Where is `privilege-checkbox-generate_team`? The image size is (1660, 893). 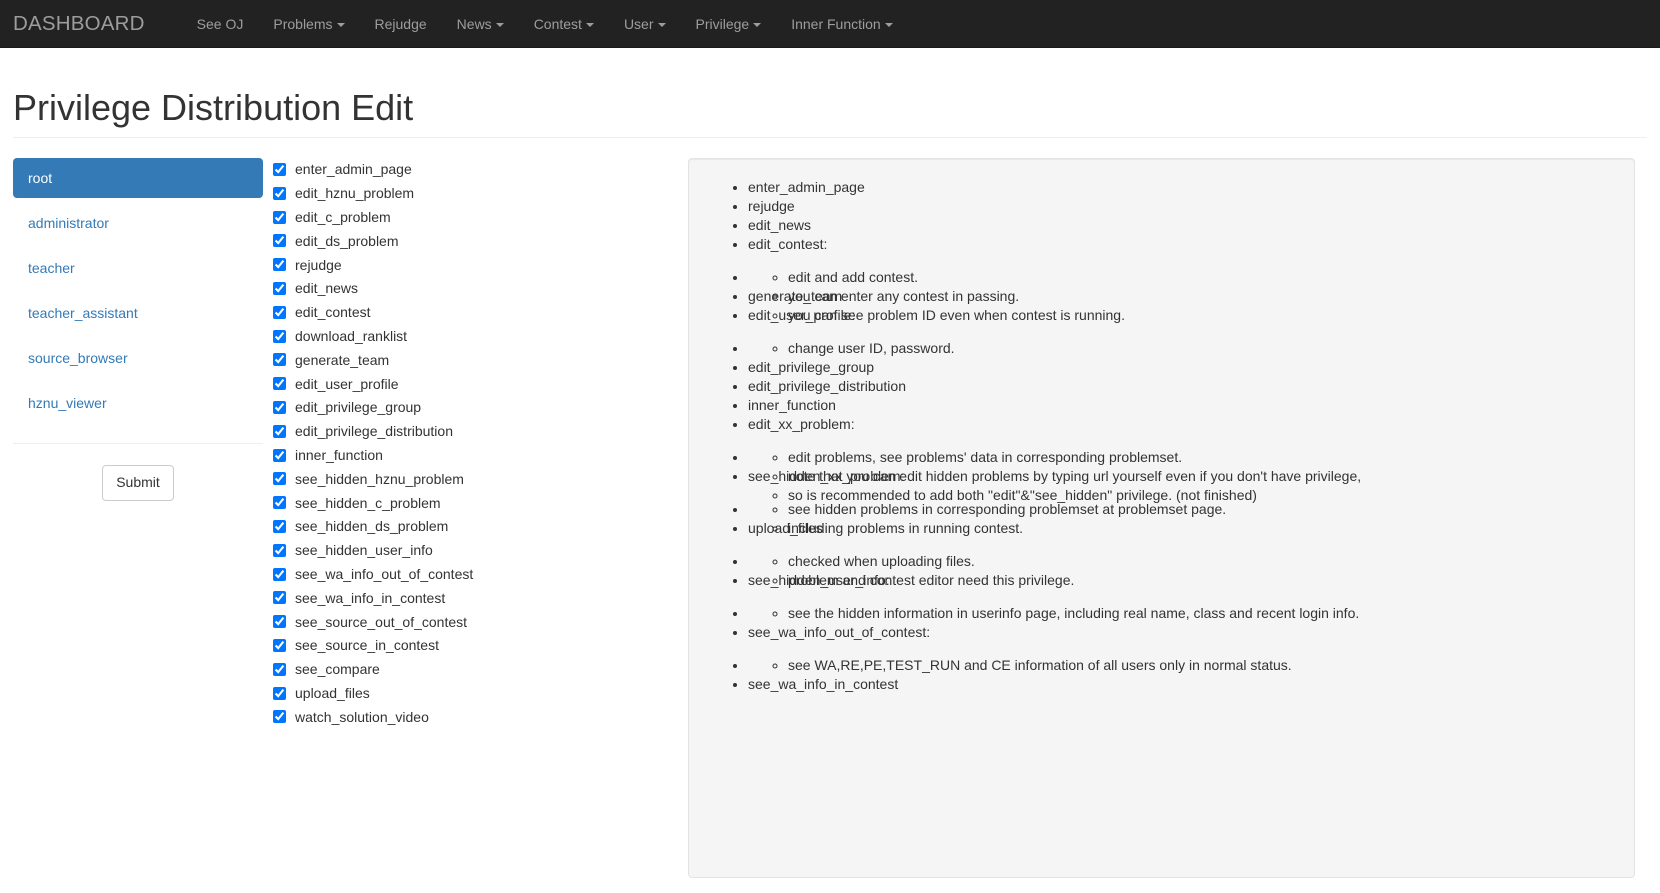 privilege-checkbox-generate_team is located at coordinates (279, 360).